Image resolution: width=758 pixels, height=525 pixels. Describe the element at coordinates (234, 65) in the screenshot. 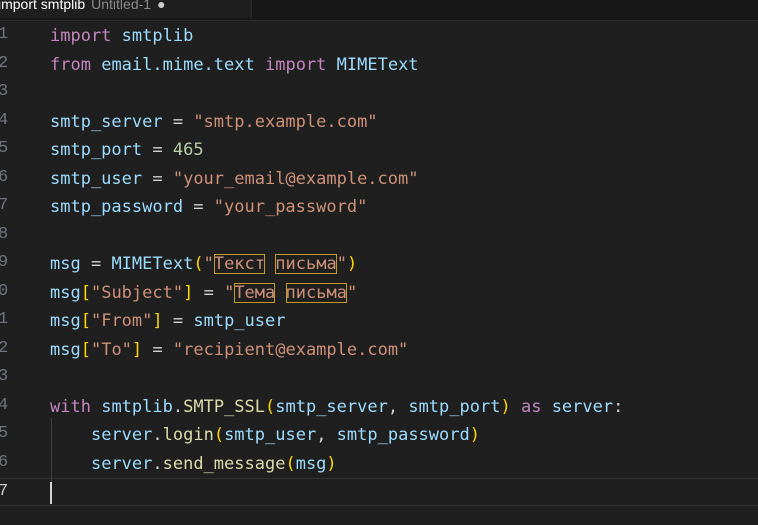

I see `code-text: from email.mime.text import MIMEText` at that location.